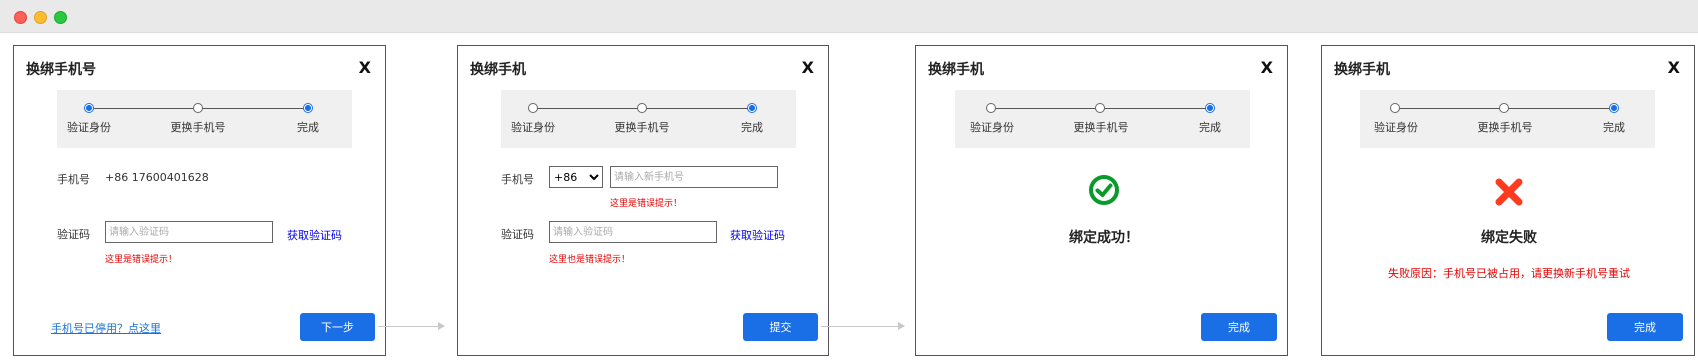 This screenshot has height=362, width=1698. Describe the element at coordinates (646, 204) in the screenshot. I see `phone-error: 这里是错误提示！` at that location.